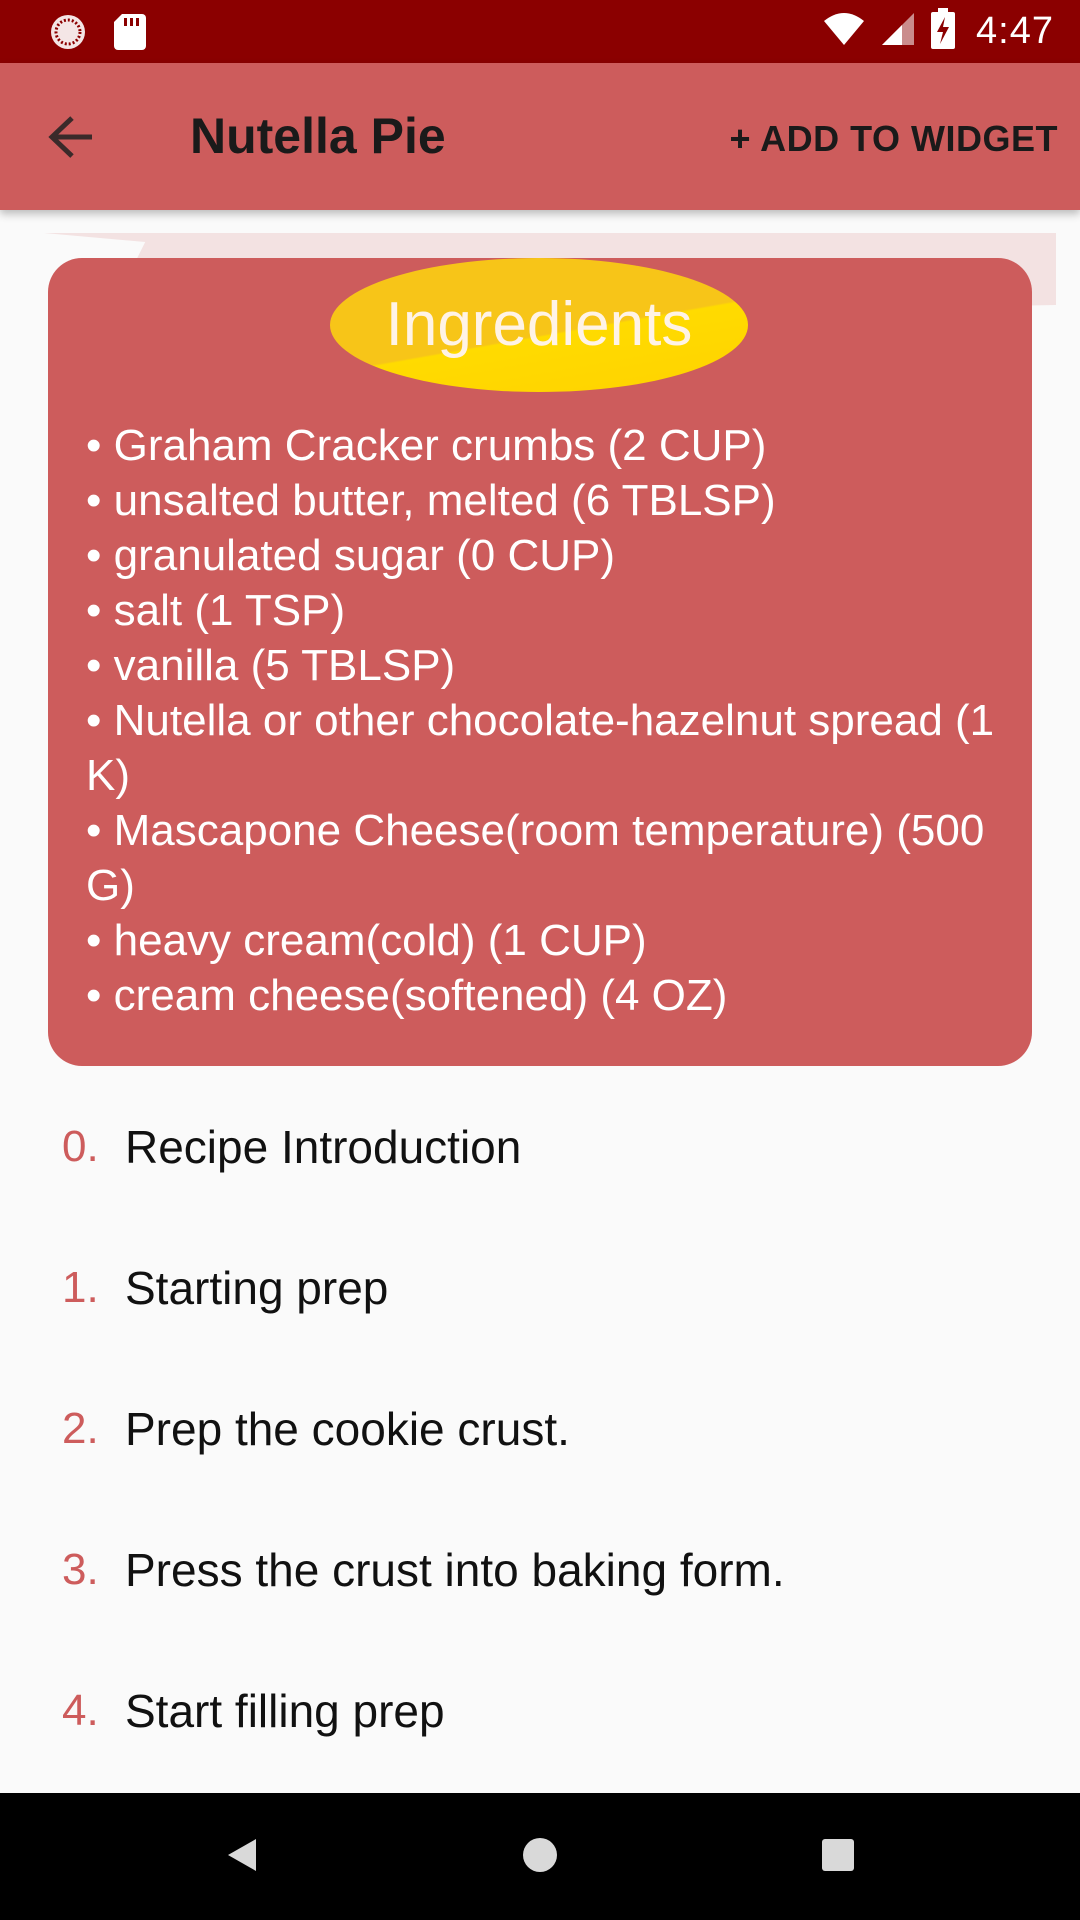 The width and height of the screenshot is (1080, 1920). What do you see at coordinates (546, 555) in the screenshot?
I see `ingredient-item: granulated sugar (0 CUP)` at bounding box center [546, 555].